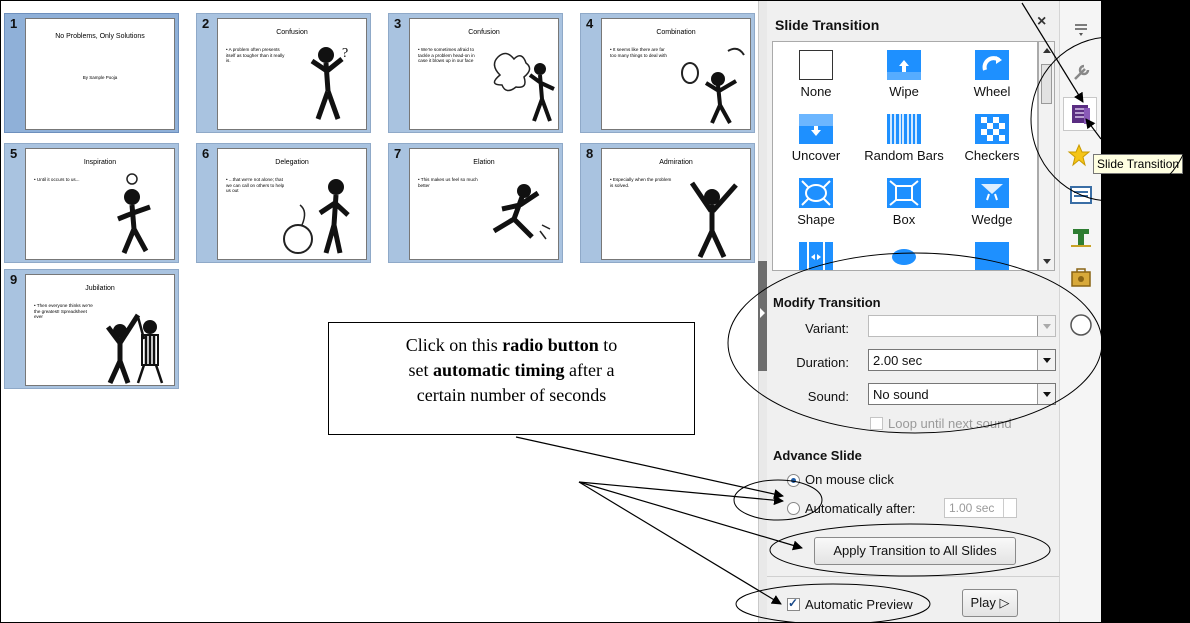 Image resolution: width=1190 pixels, height=623 pixels. Describe the element at coordinates (860, 508) in the screenshot. I see `automatically-after-label: Automatically after:` at that location.